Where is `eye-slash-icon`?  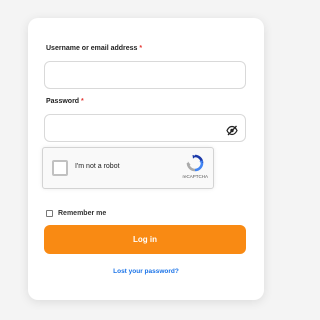 eye-slash-icon is located at coordinates (232, 129).